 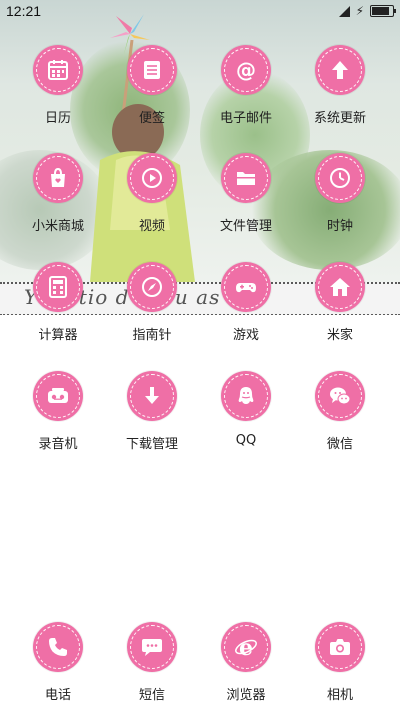 I want to click on dock-camera: 相机, so click(x=340, y=665).